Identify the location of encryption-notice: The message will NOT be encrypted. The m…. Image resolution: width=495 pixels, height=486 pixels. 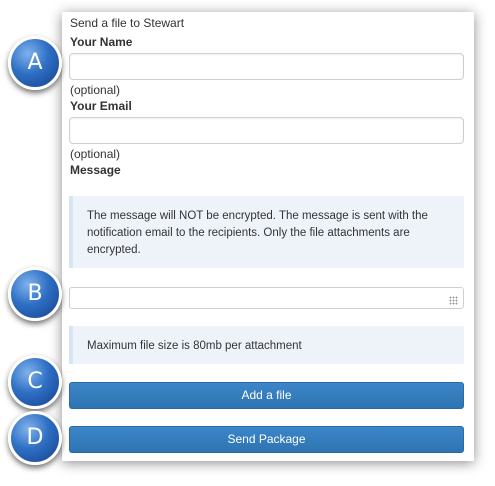
(266, 232).